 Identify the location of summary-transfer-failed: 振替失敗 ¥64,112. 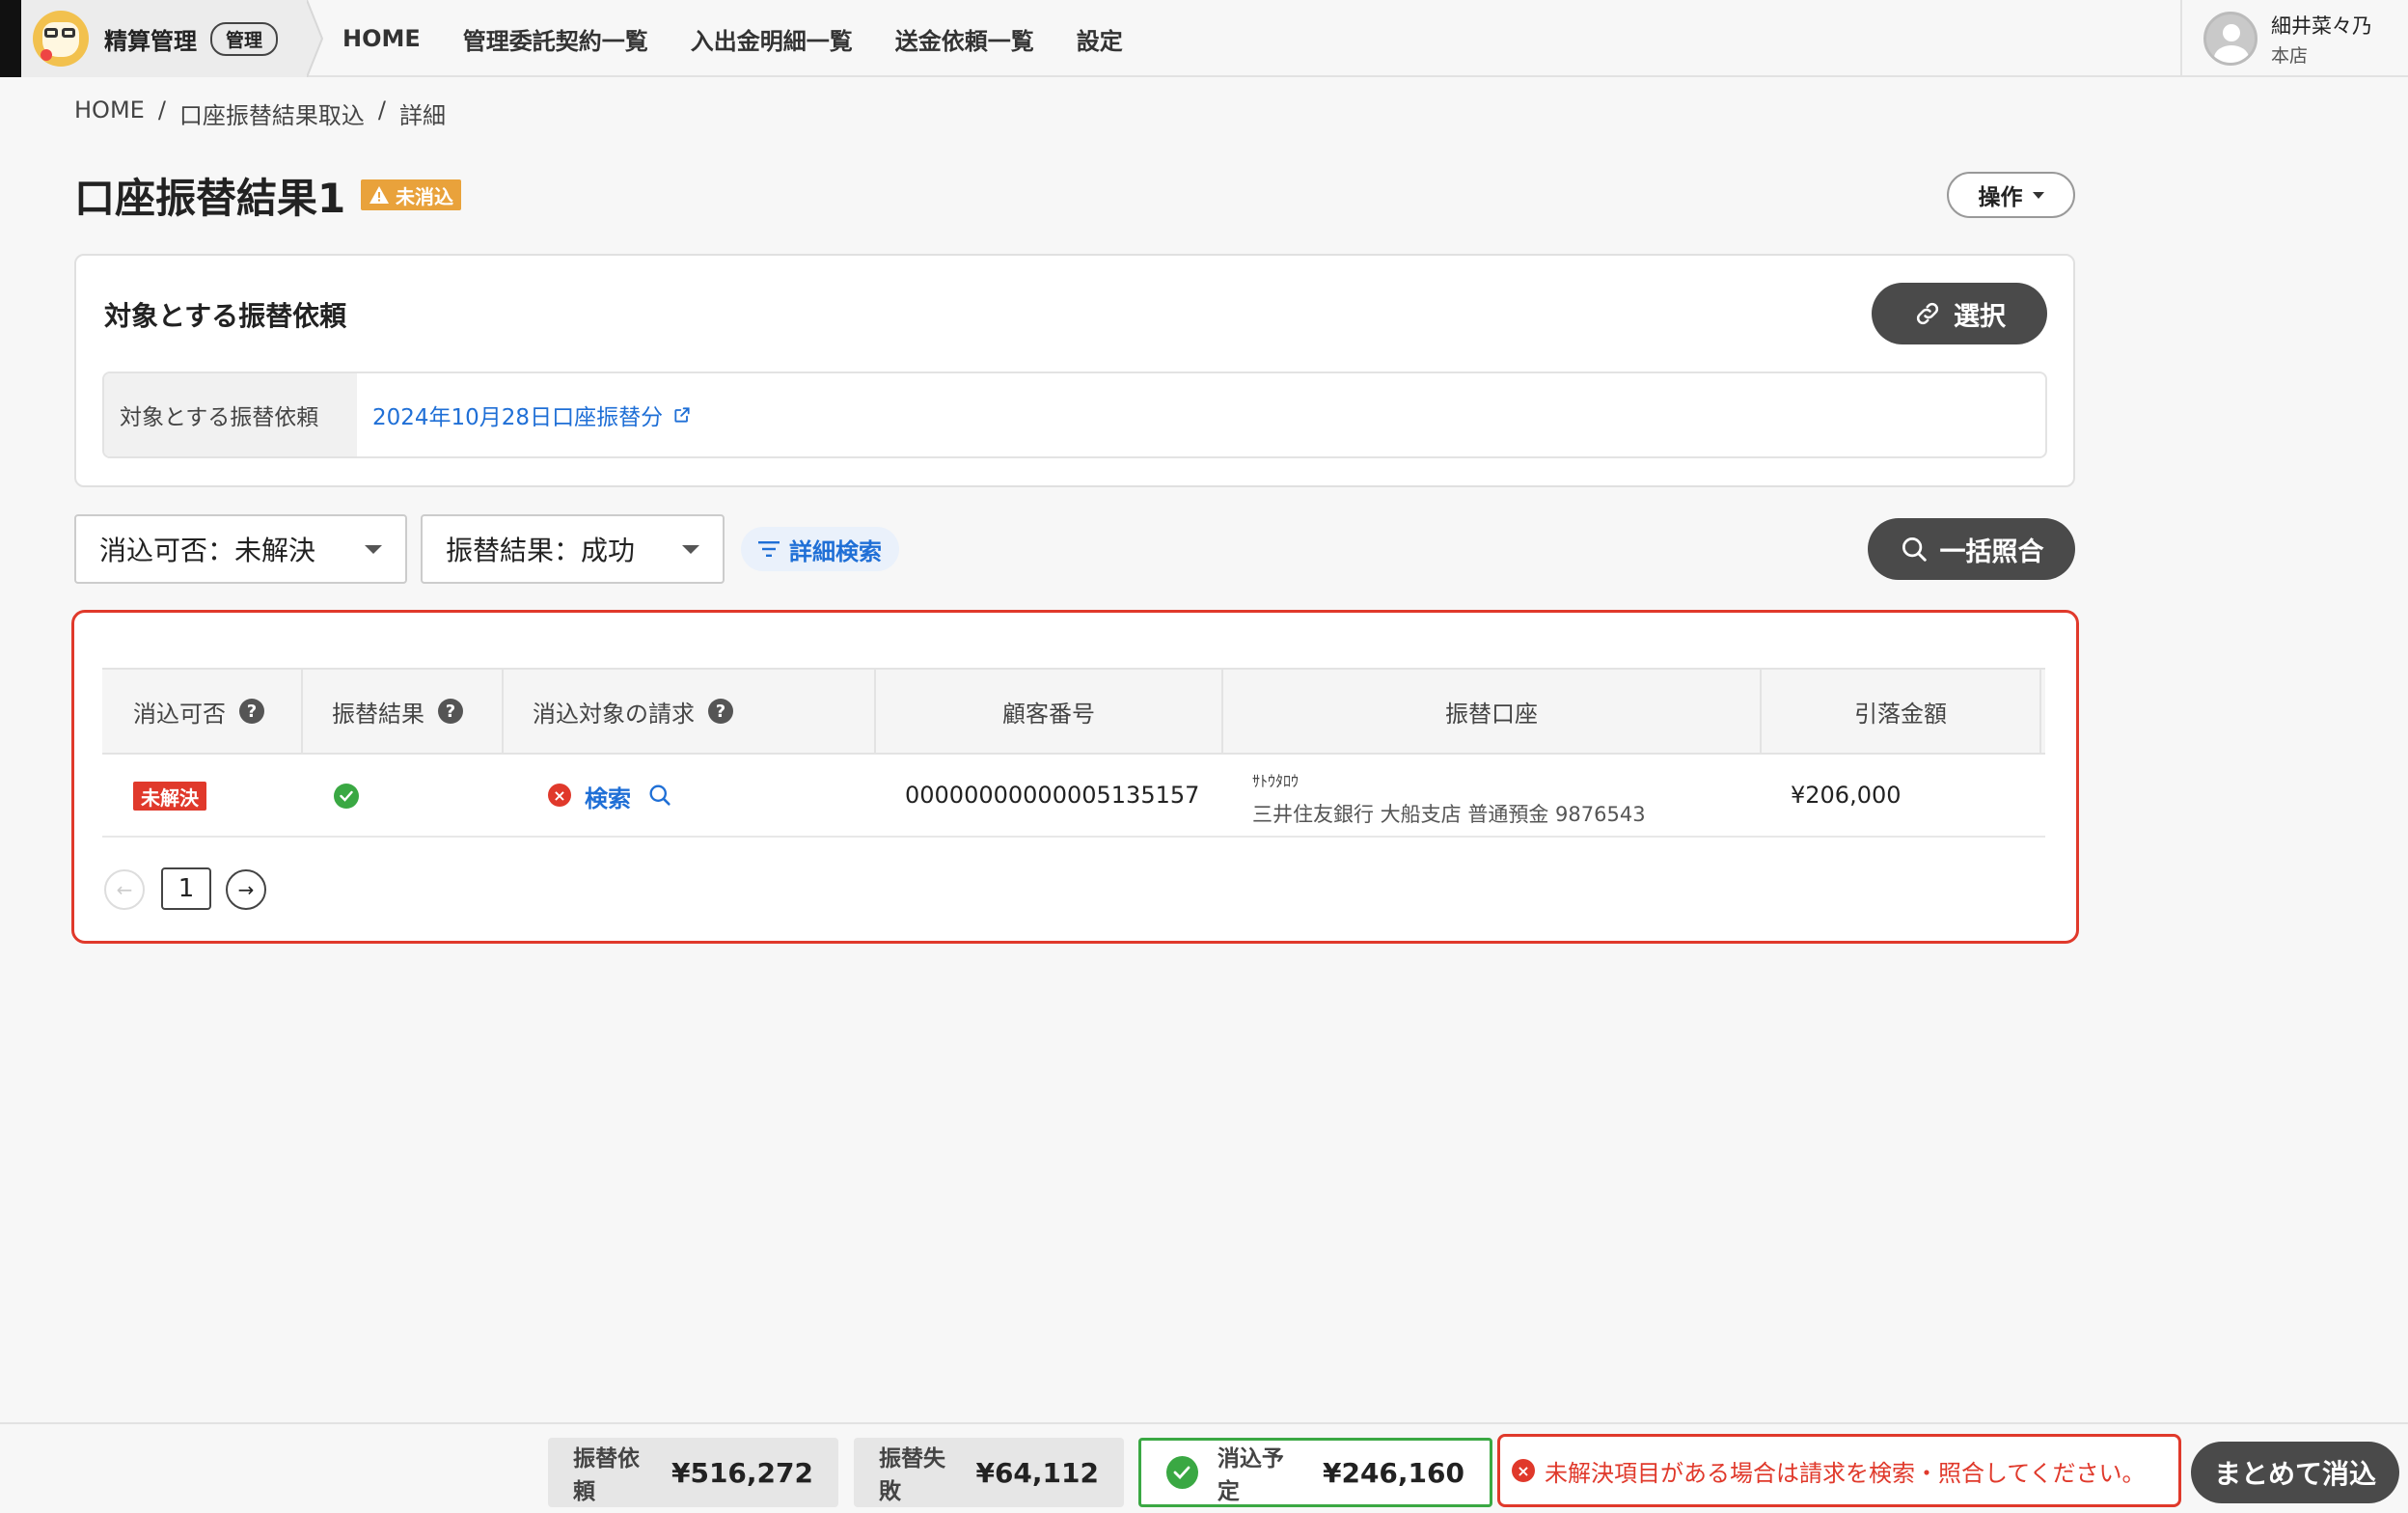
(989, 1472).